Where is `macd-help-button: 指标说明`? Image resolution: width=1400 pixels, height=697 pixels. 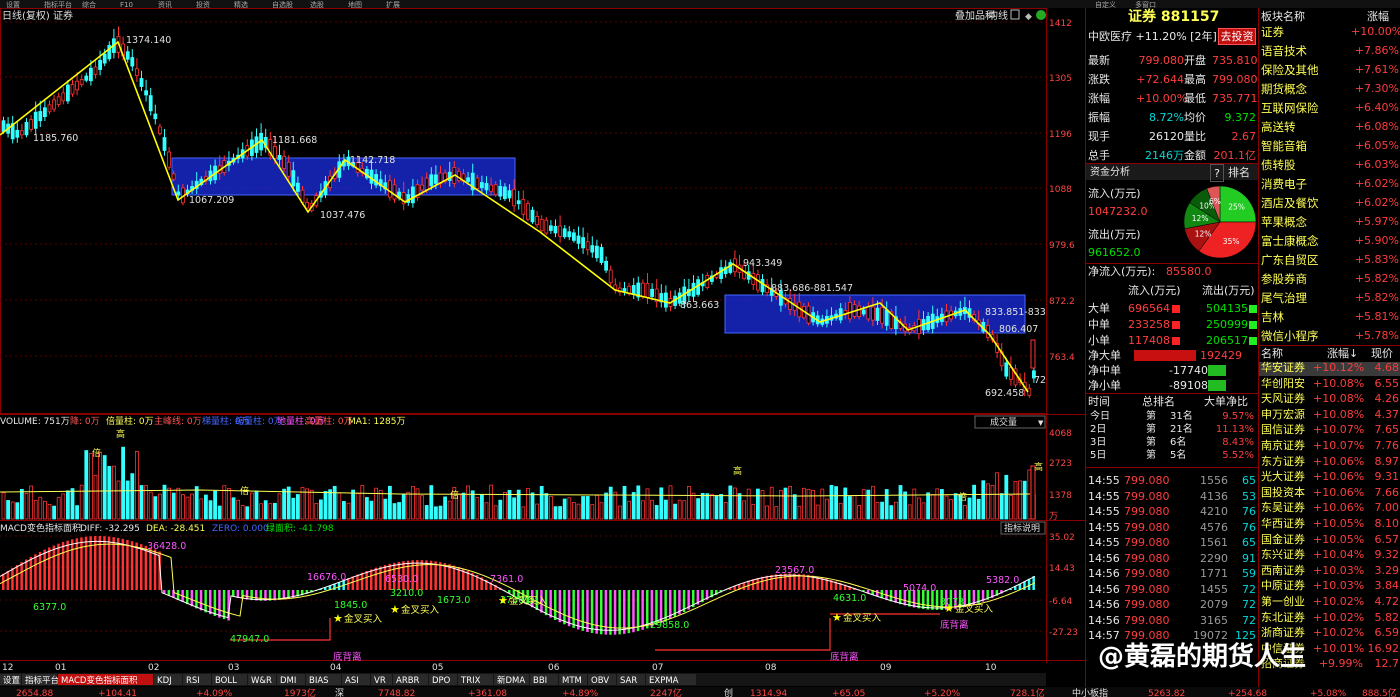 macd-help-button: 指标说明 is located at coordinates (1023, 528).